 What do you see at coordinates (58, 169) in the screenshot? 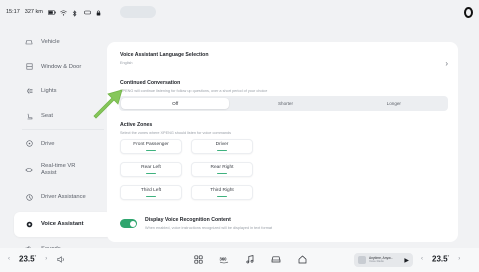
I see `sidebar-item-label: Real-time VR Assist` at bounding box center [58, 169].